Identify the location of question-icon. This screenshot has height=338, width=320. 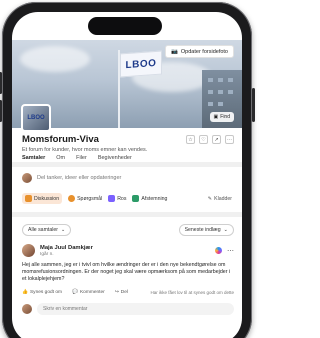
(72, 198).